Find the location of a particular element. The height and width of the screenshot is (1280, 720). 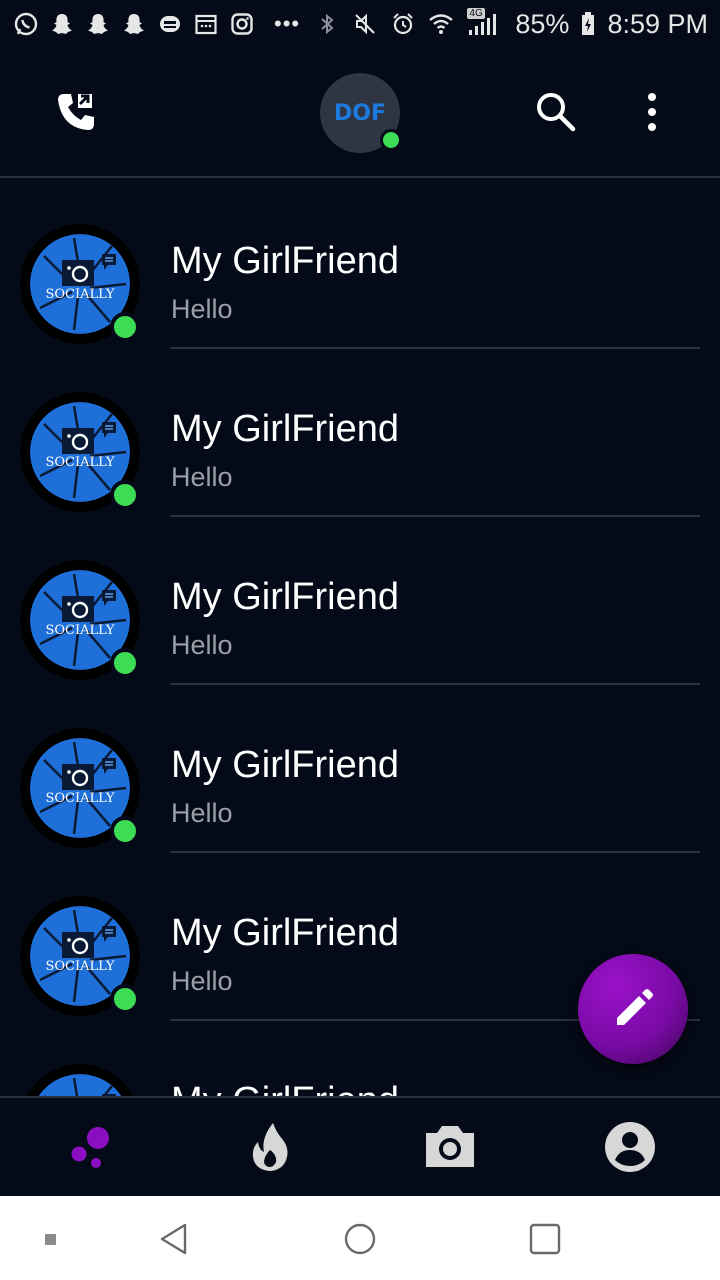

back-button is located at coordinates (175, 1239).